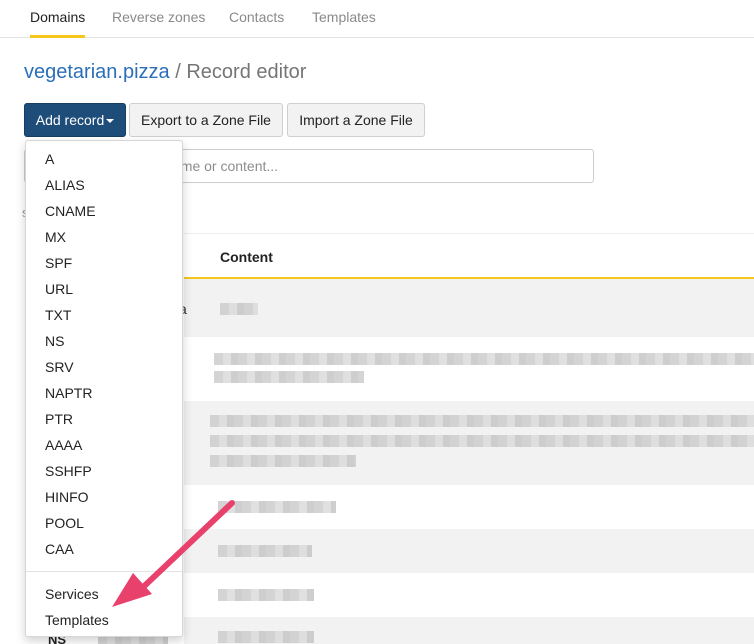 This screenshot has width=754, height=644. Describe the element at coordinates (59, 549) in the screenshot. I see `menu-item-caa: CAA` at that location.